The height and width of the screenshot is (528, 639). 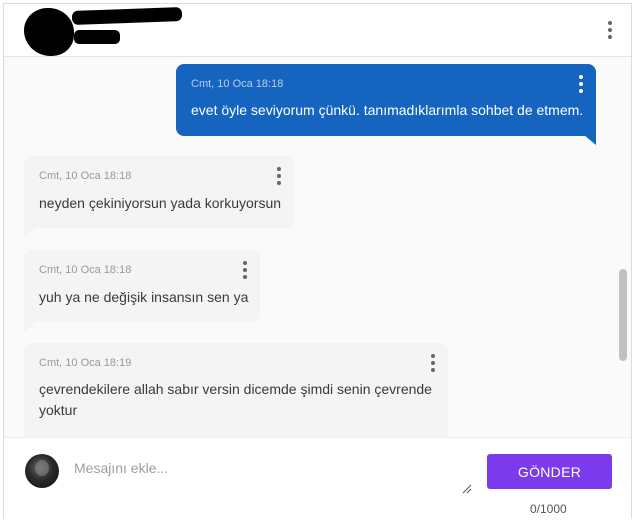 I want to click on message-input, so click(x=276, y=480).